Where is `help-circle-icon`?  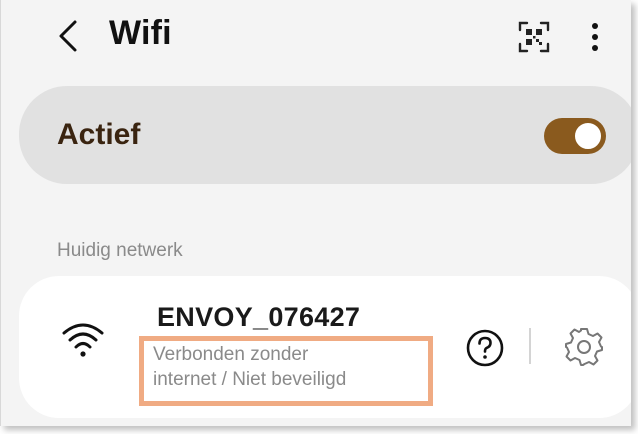 help-circle-icon is located at coordinates (485, 348).